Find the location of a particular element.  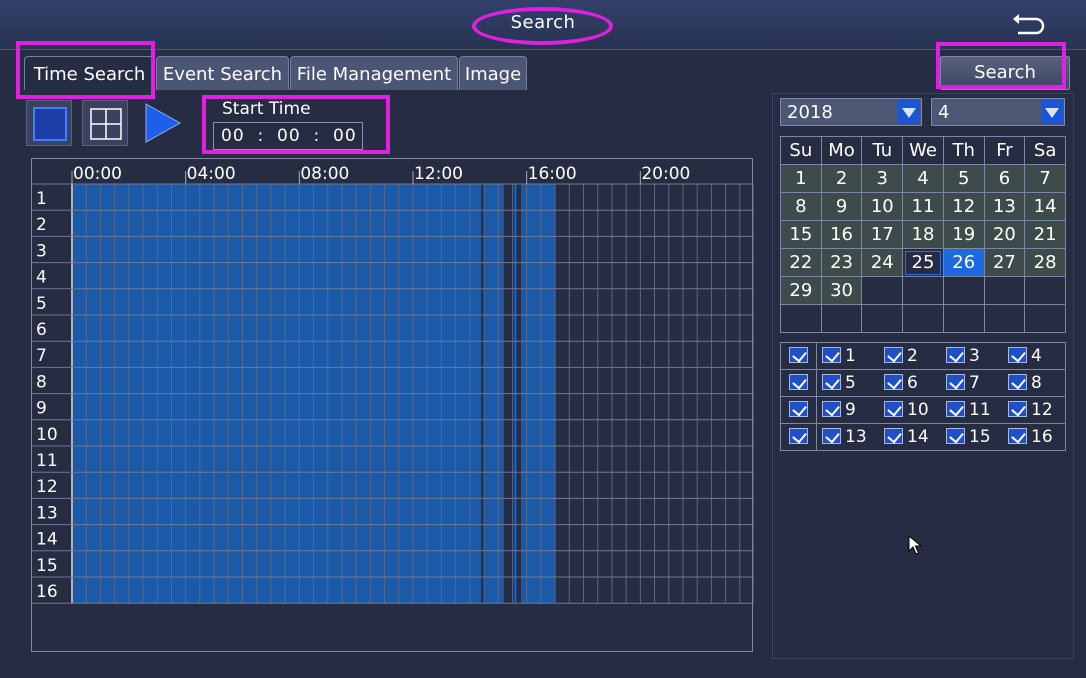

calendar-day: 15 is located at coordinates (801, 234).